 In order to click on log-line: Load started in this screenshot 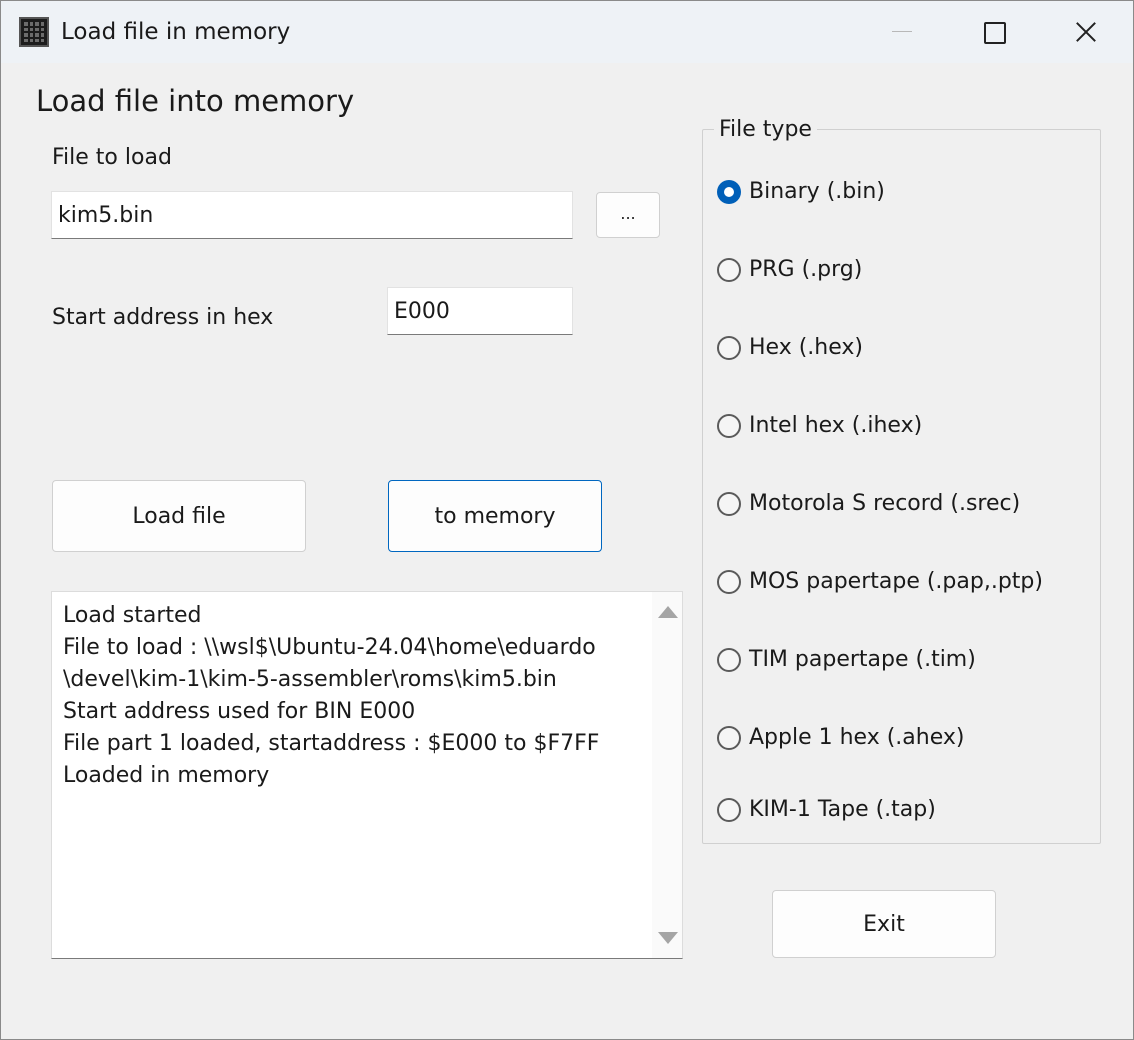, I will do `click(132, 615)`.